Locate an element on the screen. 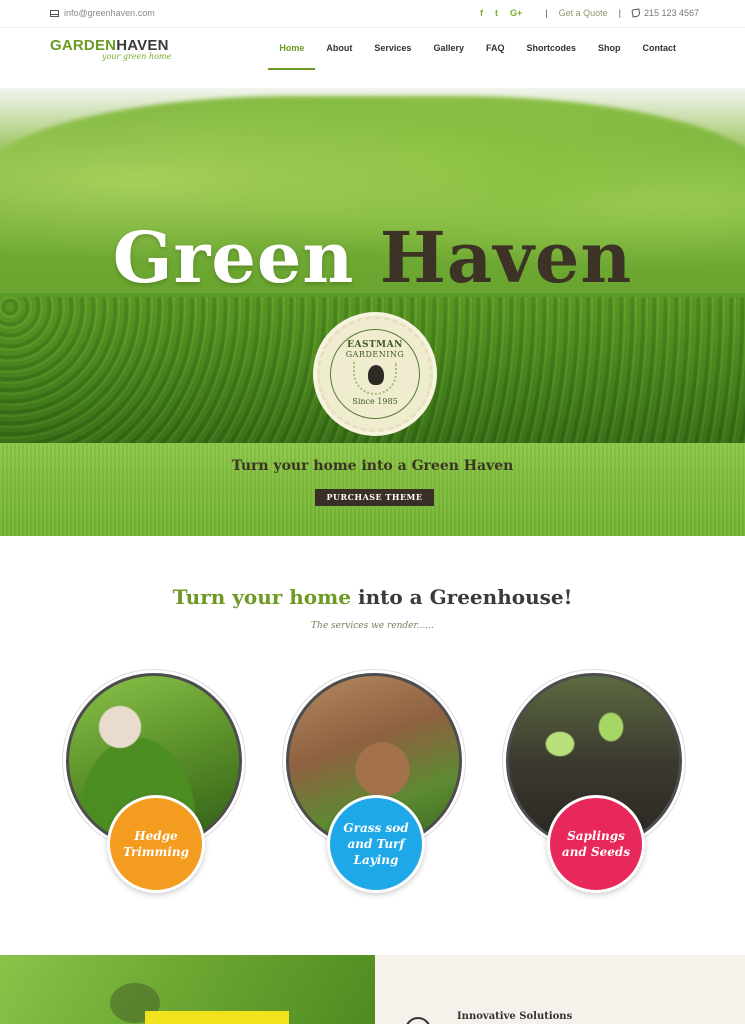  gardener-silhouette-icon is located at coordinates (376, 375).